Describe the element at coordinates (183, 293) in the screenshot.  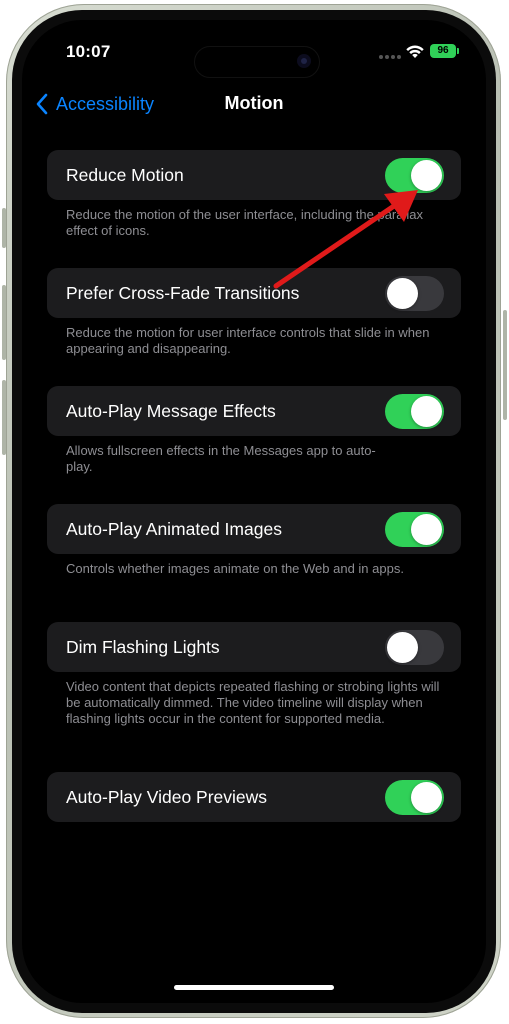
I see `setting-label: Prefer Cross-Fade Transitions` at that location.